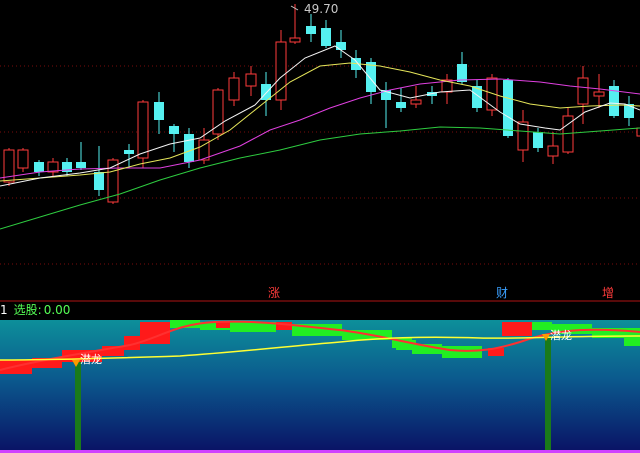 The image size is (640, 453). I want to click on select-value: 0.00, so click(57, 310).